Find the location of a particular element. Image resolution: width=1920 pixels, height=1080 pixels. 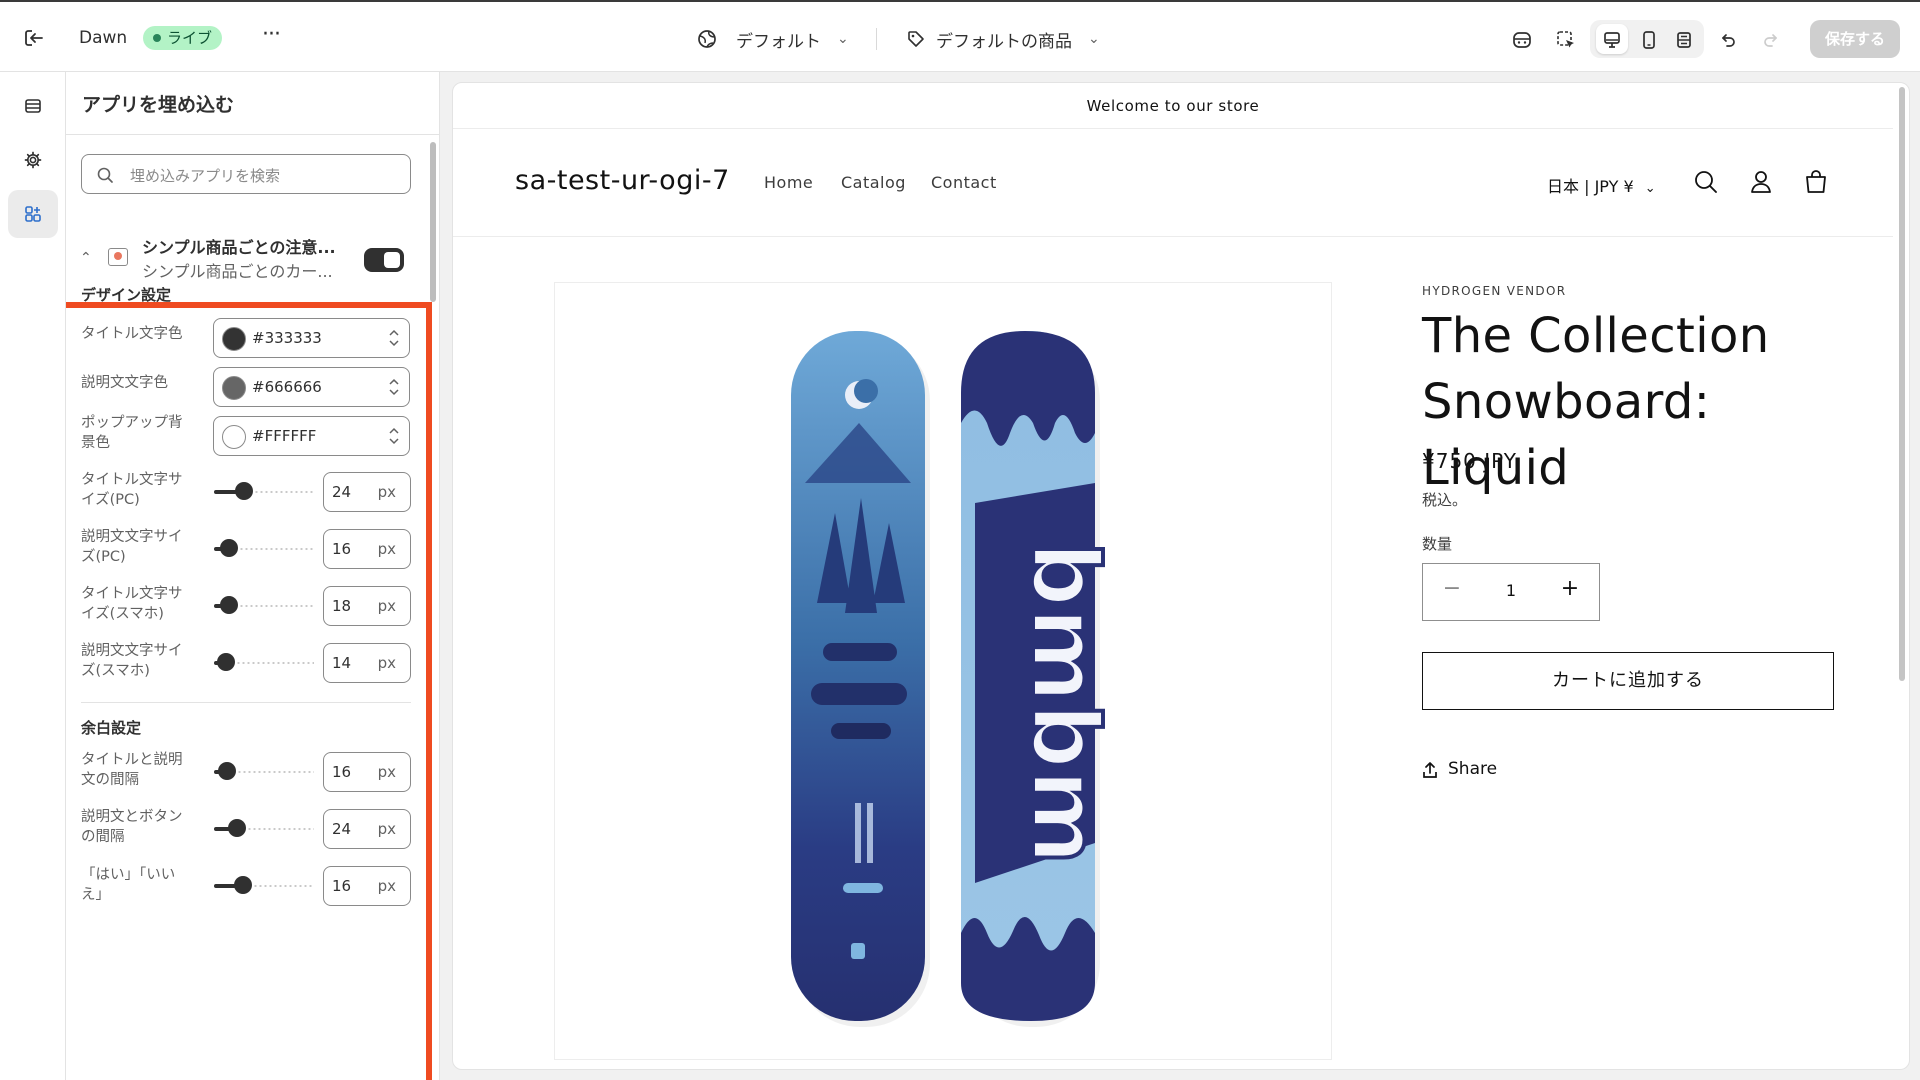

desc-size-pc-input: 16 px is located at coordinates (367, 549).